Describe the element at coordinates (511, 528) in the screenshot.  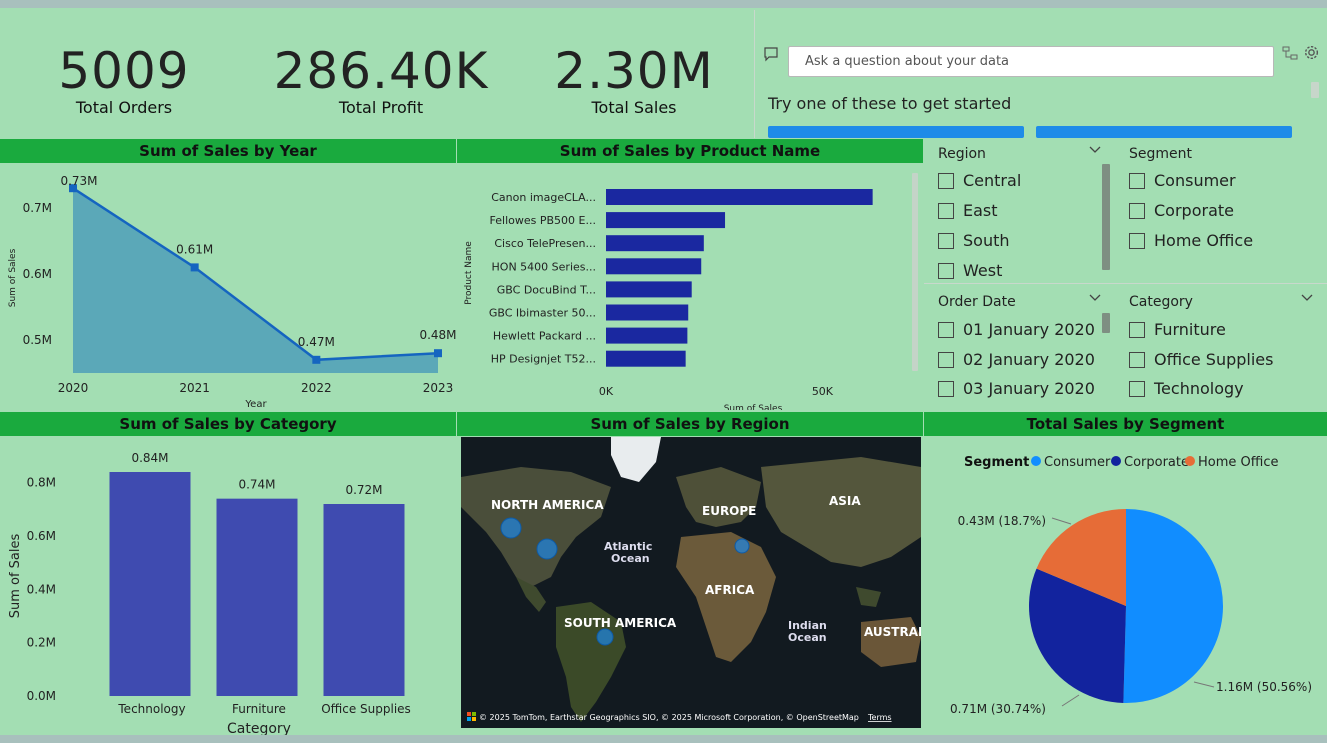
I see `map-bubble-west` at that location.